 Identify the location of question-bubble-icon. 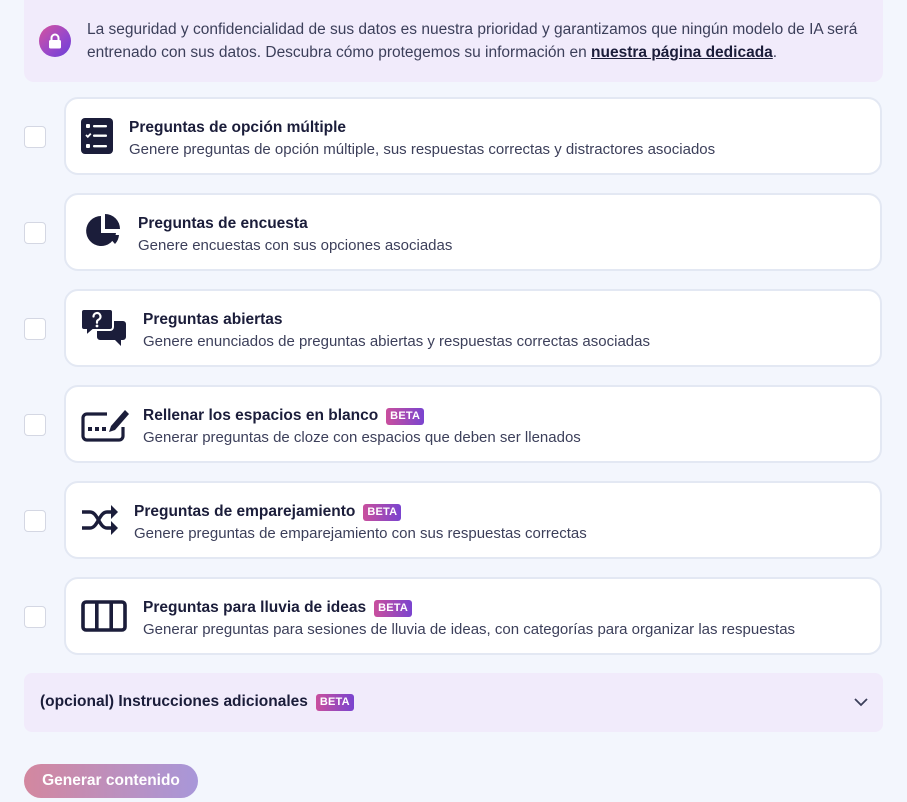
(104, 328).